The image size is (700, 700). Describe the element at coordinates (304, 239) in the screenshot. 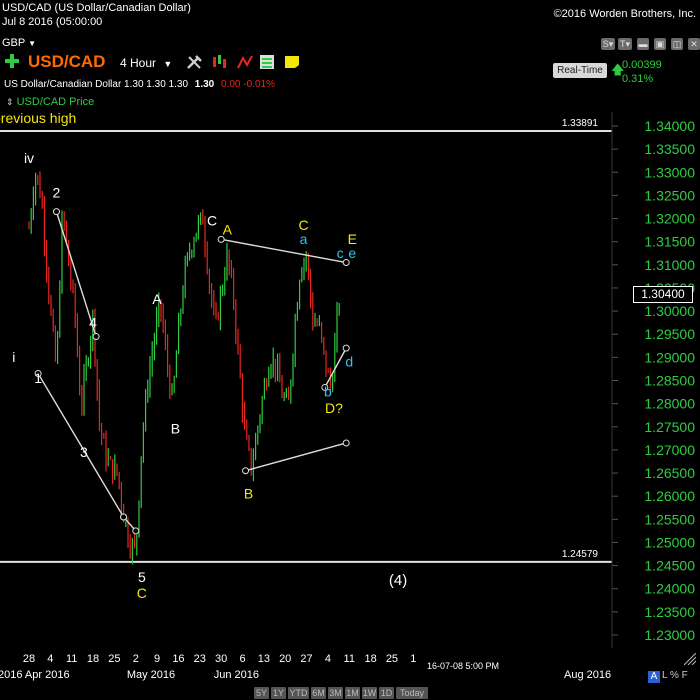

I see `wave-label: a` at that location.